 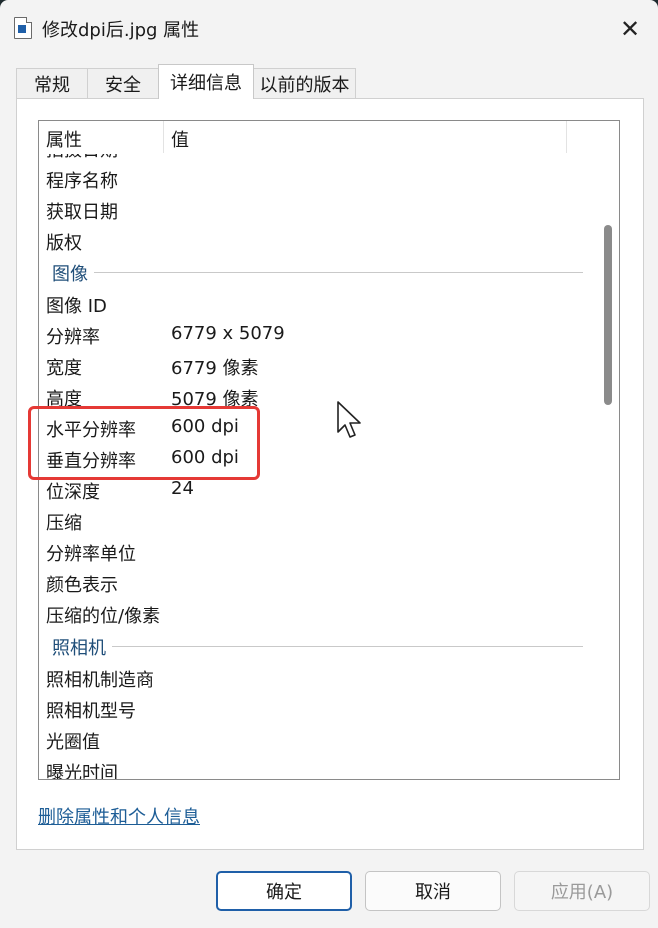 I want to click on property-name: 光圈值, so click(x=73, y=742).